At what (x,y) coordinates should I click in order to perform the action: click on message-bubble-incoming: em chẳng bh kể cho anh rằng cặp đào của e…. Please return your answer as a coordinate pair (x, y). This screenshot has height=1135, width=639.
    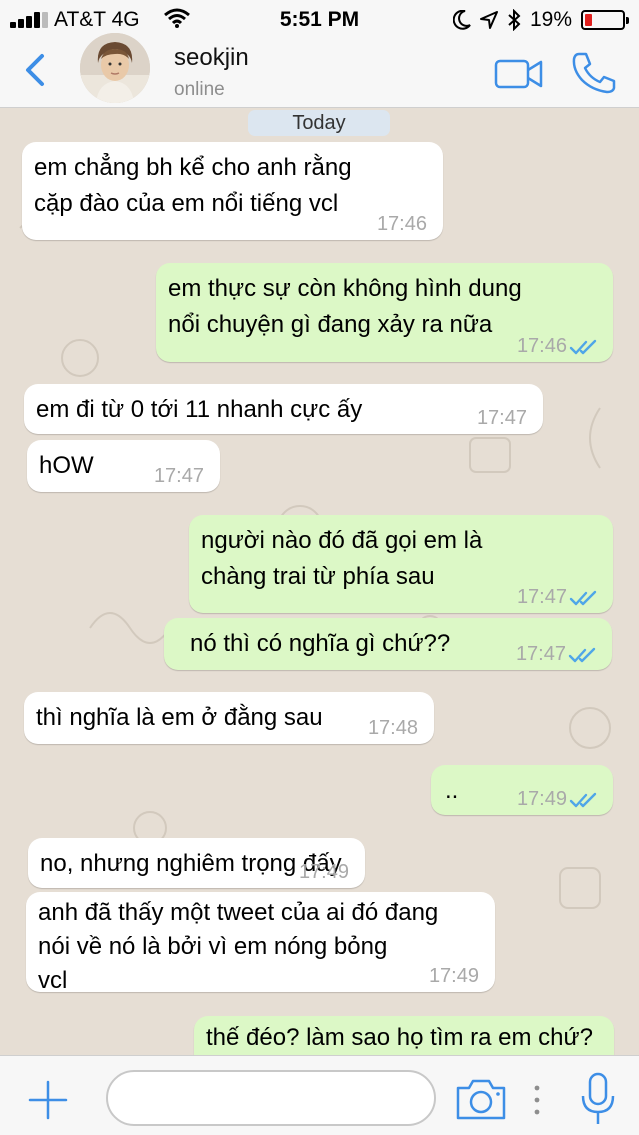
    Looking at the image, I should click on (232, 191).